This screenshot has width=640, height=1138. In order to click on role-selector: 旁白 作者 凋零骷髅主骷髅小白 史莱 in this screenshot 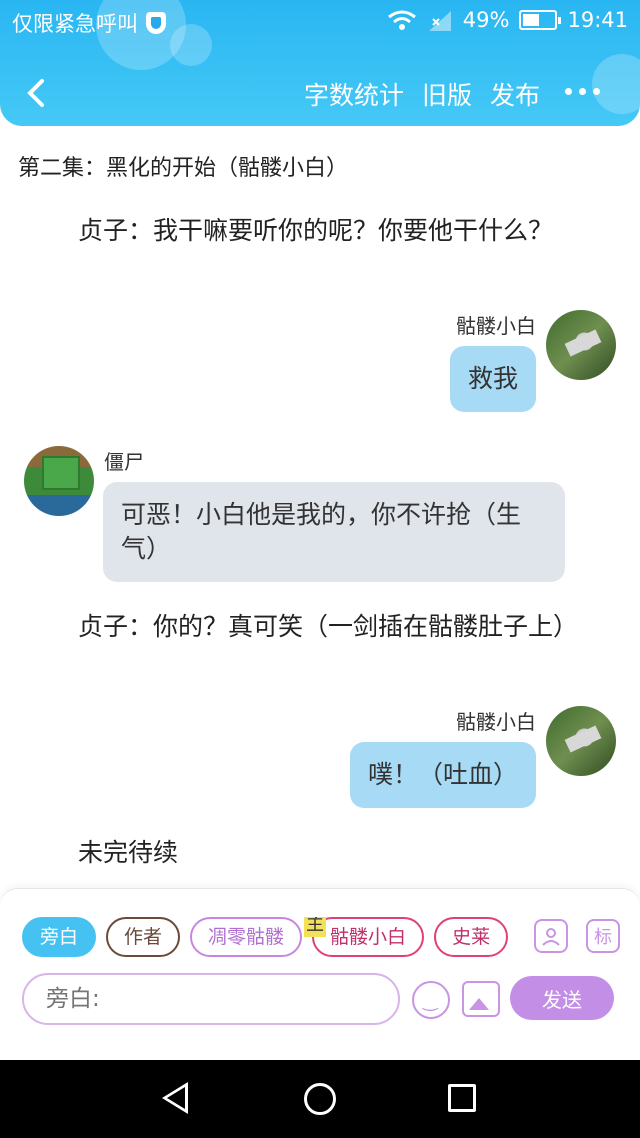, I will do `click(272, 939)`.